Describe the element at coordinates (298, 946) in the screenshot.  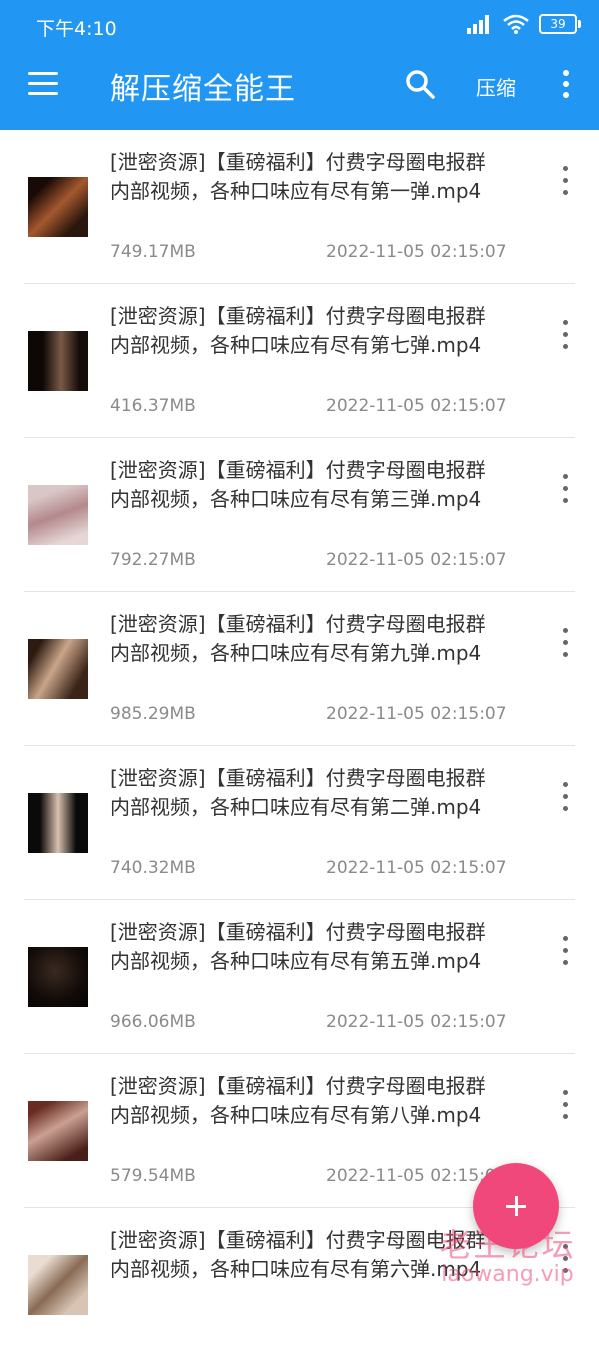
I see `file-name: [泄密资源]【重磅福利】付费字母圈电报群内部视频，各种口味应有尽有第五弹.mp4` at that location.